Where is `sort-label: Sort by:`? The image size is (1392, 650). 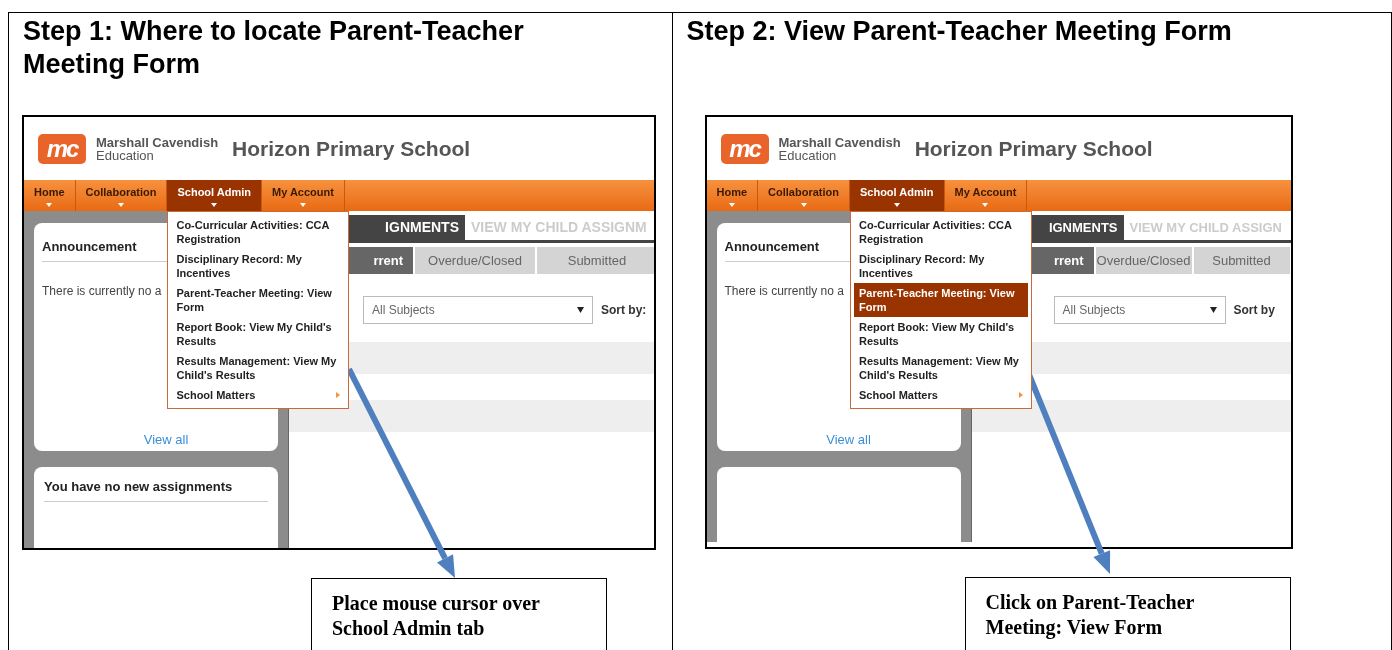
sort-label: Sort by: is located at coordinates (624, 310).